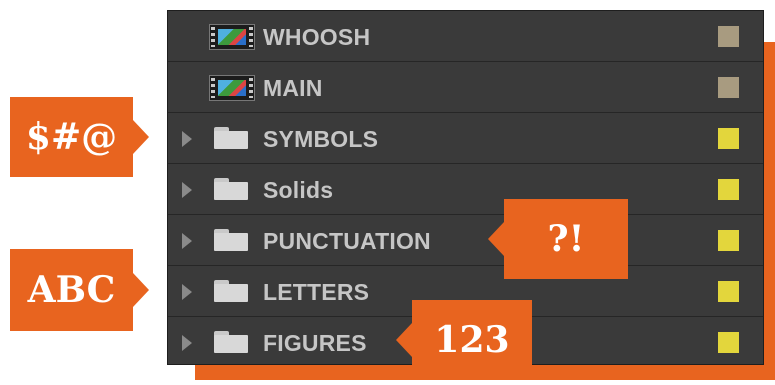 The image size is (775, 385). I want to click on callout-figures-text: 123, so click(472, 340).